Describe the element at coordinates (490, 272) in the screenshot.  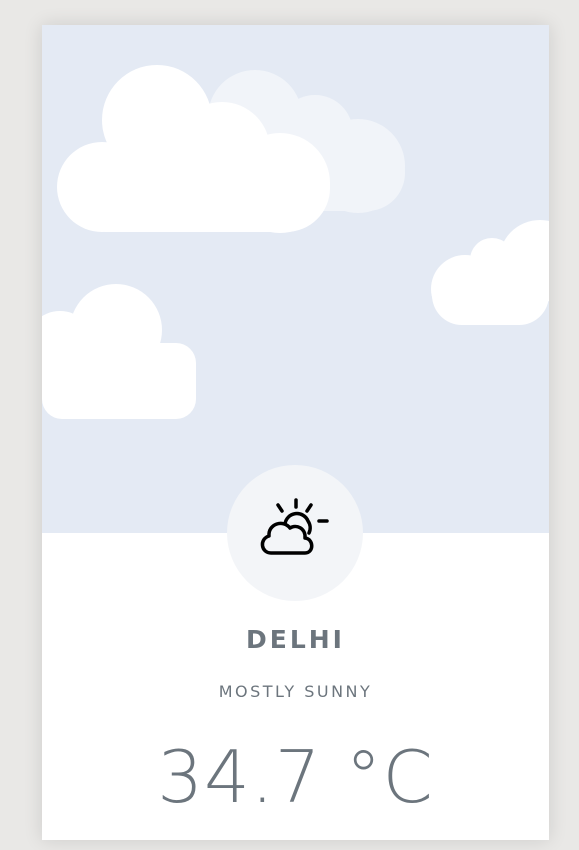
I see `cloud-right` at that location.